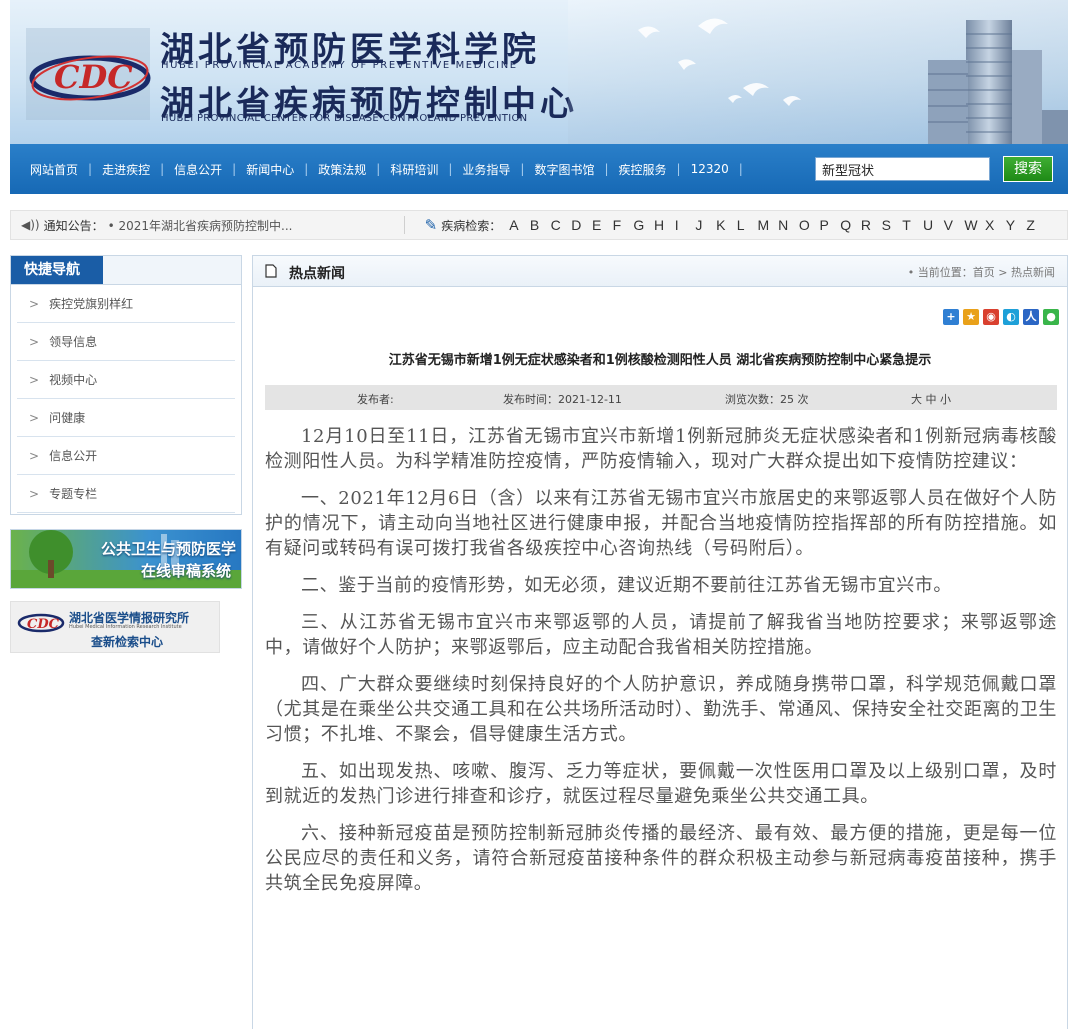 The image size is (1080, 1029). I want to click on letter-link: J, so click(705, 225).